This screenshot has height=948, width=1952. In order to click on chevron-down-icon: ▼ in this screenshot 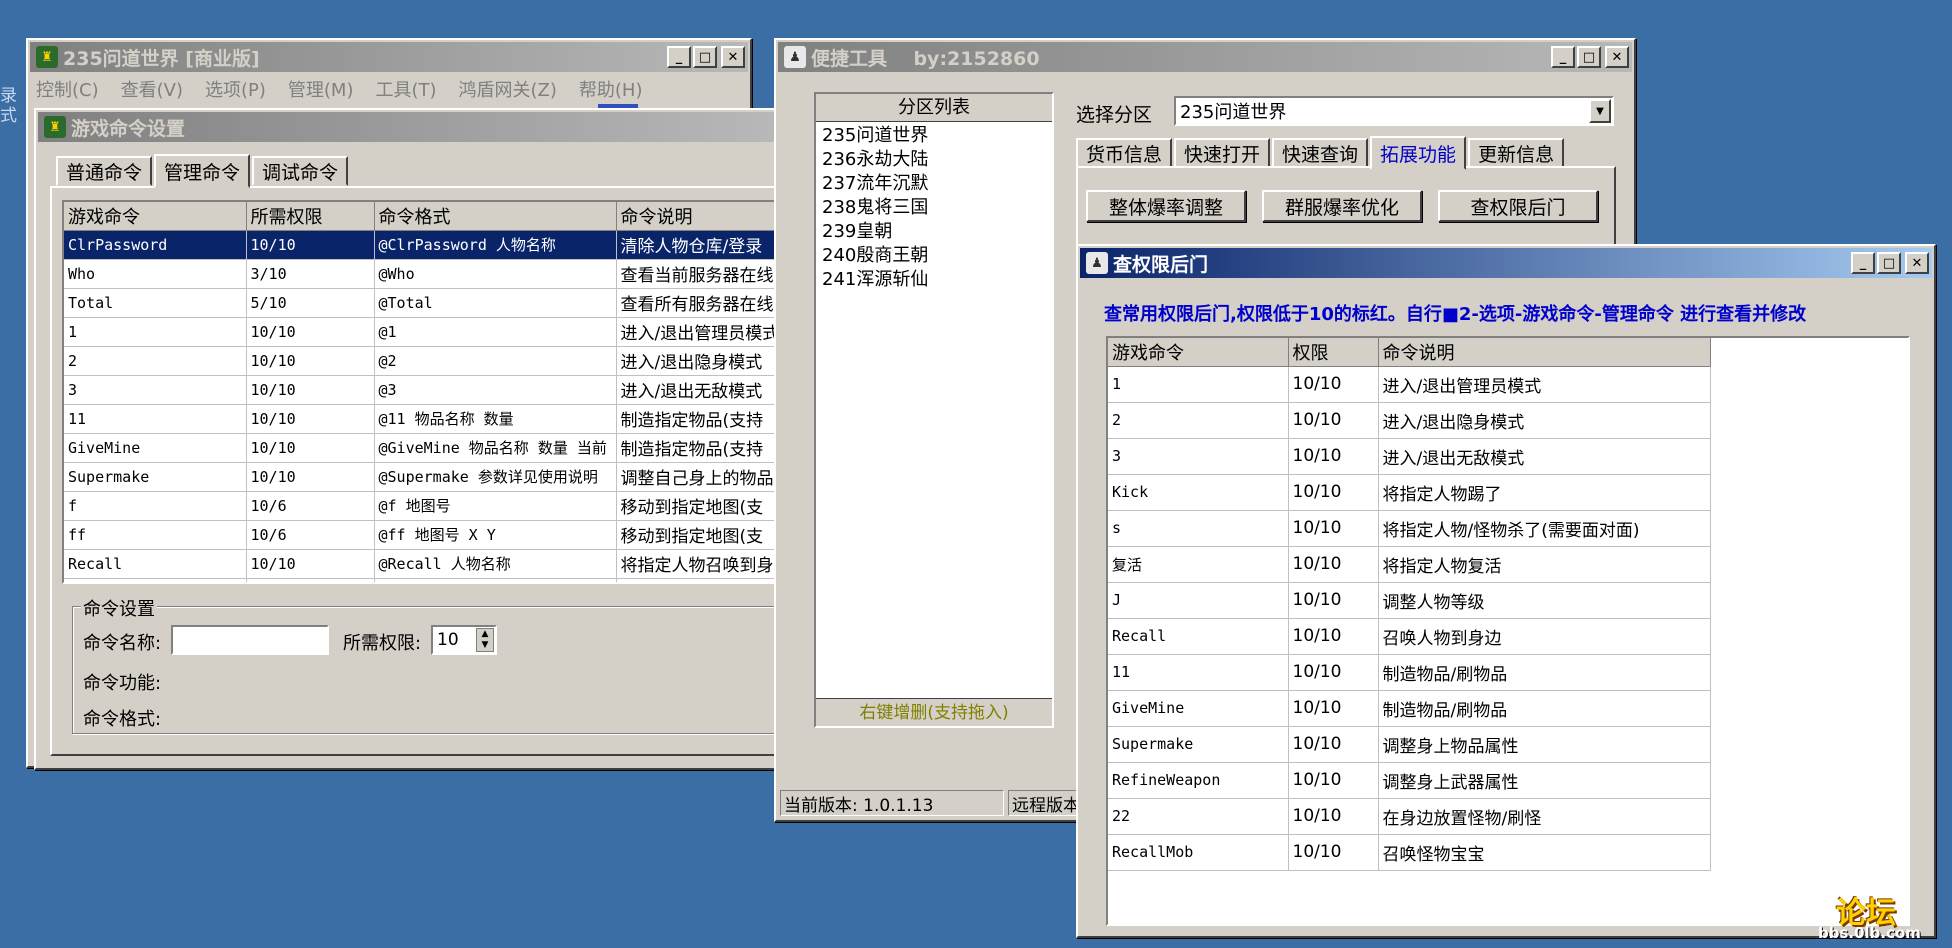, I will do `click(1600, 111)`.